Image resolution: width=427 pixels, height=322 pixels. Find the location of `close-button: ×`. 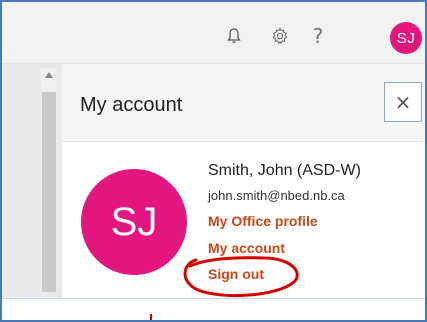

close-button: × is located at coordinates (403, 102).